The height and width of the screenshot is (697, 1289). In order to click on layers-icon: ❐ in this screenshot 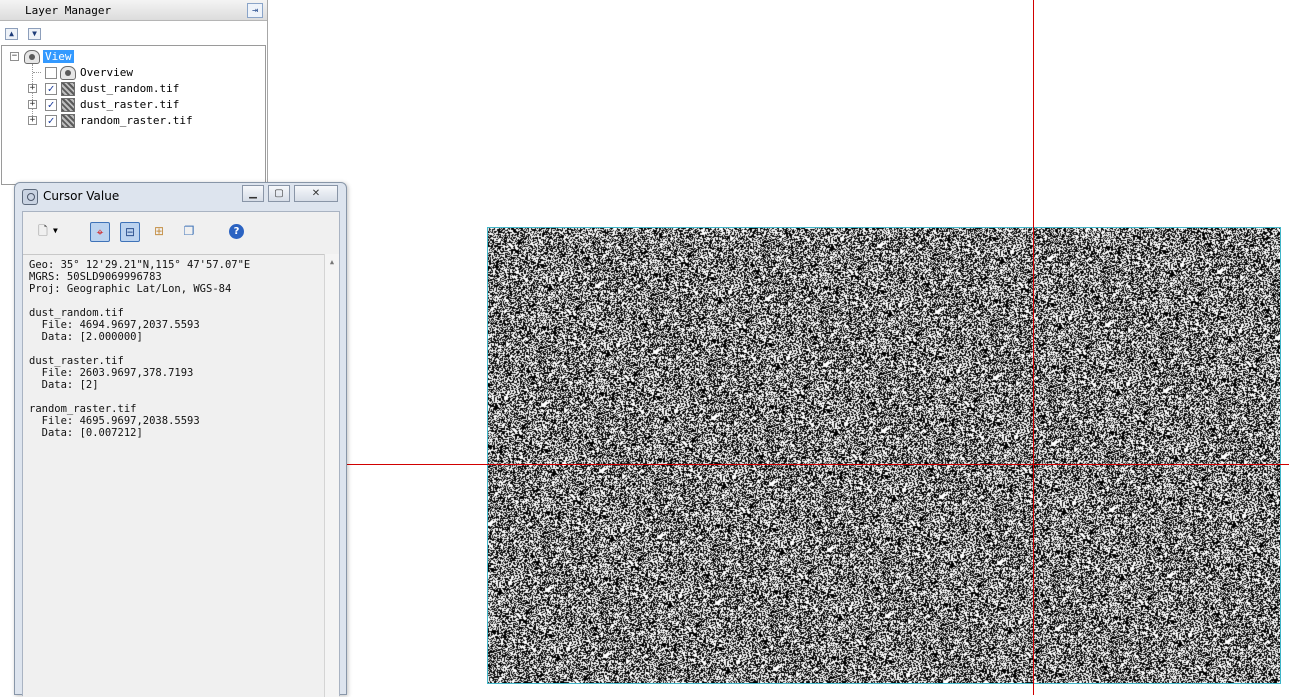, I will do `click(189, 232)`.